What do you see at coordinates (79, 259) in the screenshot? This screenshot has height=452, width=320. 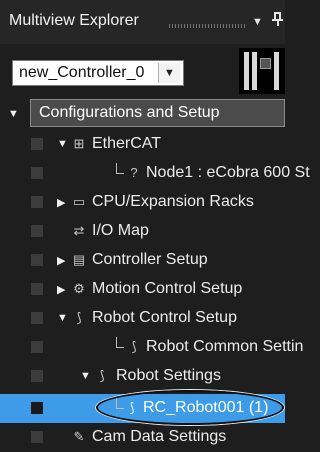 I see `controller-setup-icon: ▤` at bounding box center [79, 259].